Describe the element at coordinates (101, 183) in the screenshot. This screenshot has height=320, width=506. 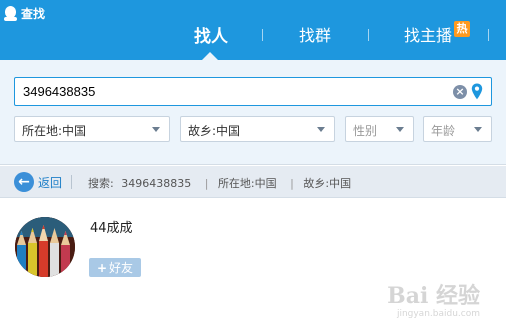
I see `search-summary-label: 搜索:` at that location.